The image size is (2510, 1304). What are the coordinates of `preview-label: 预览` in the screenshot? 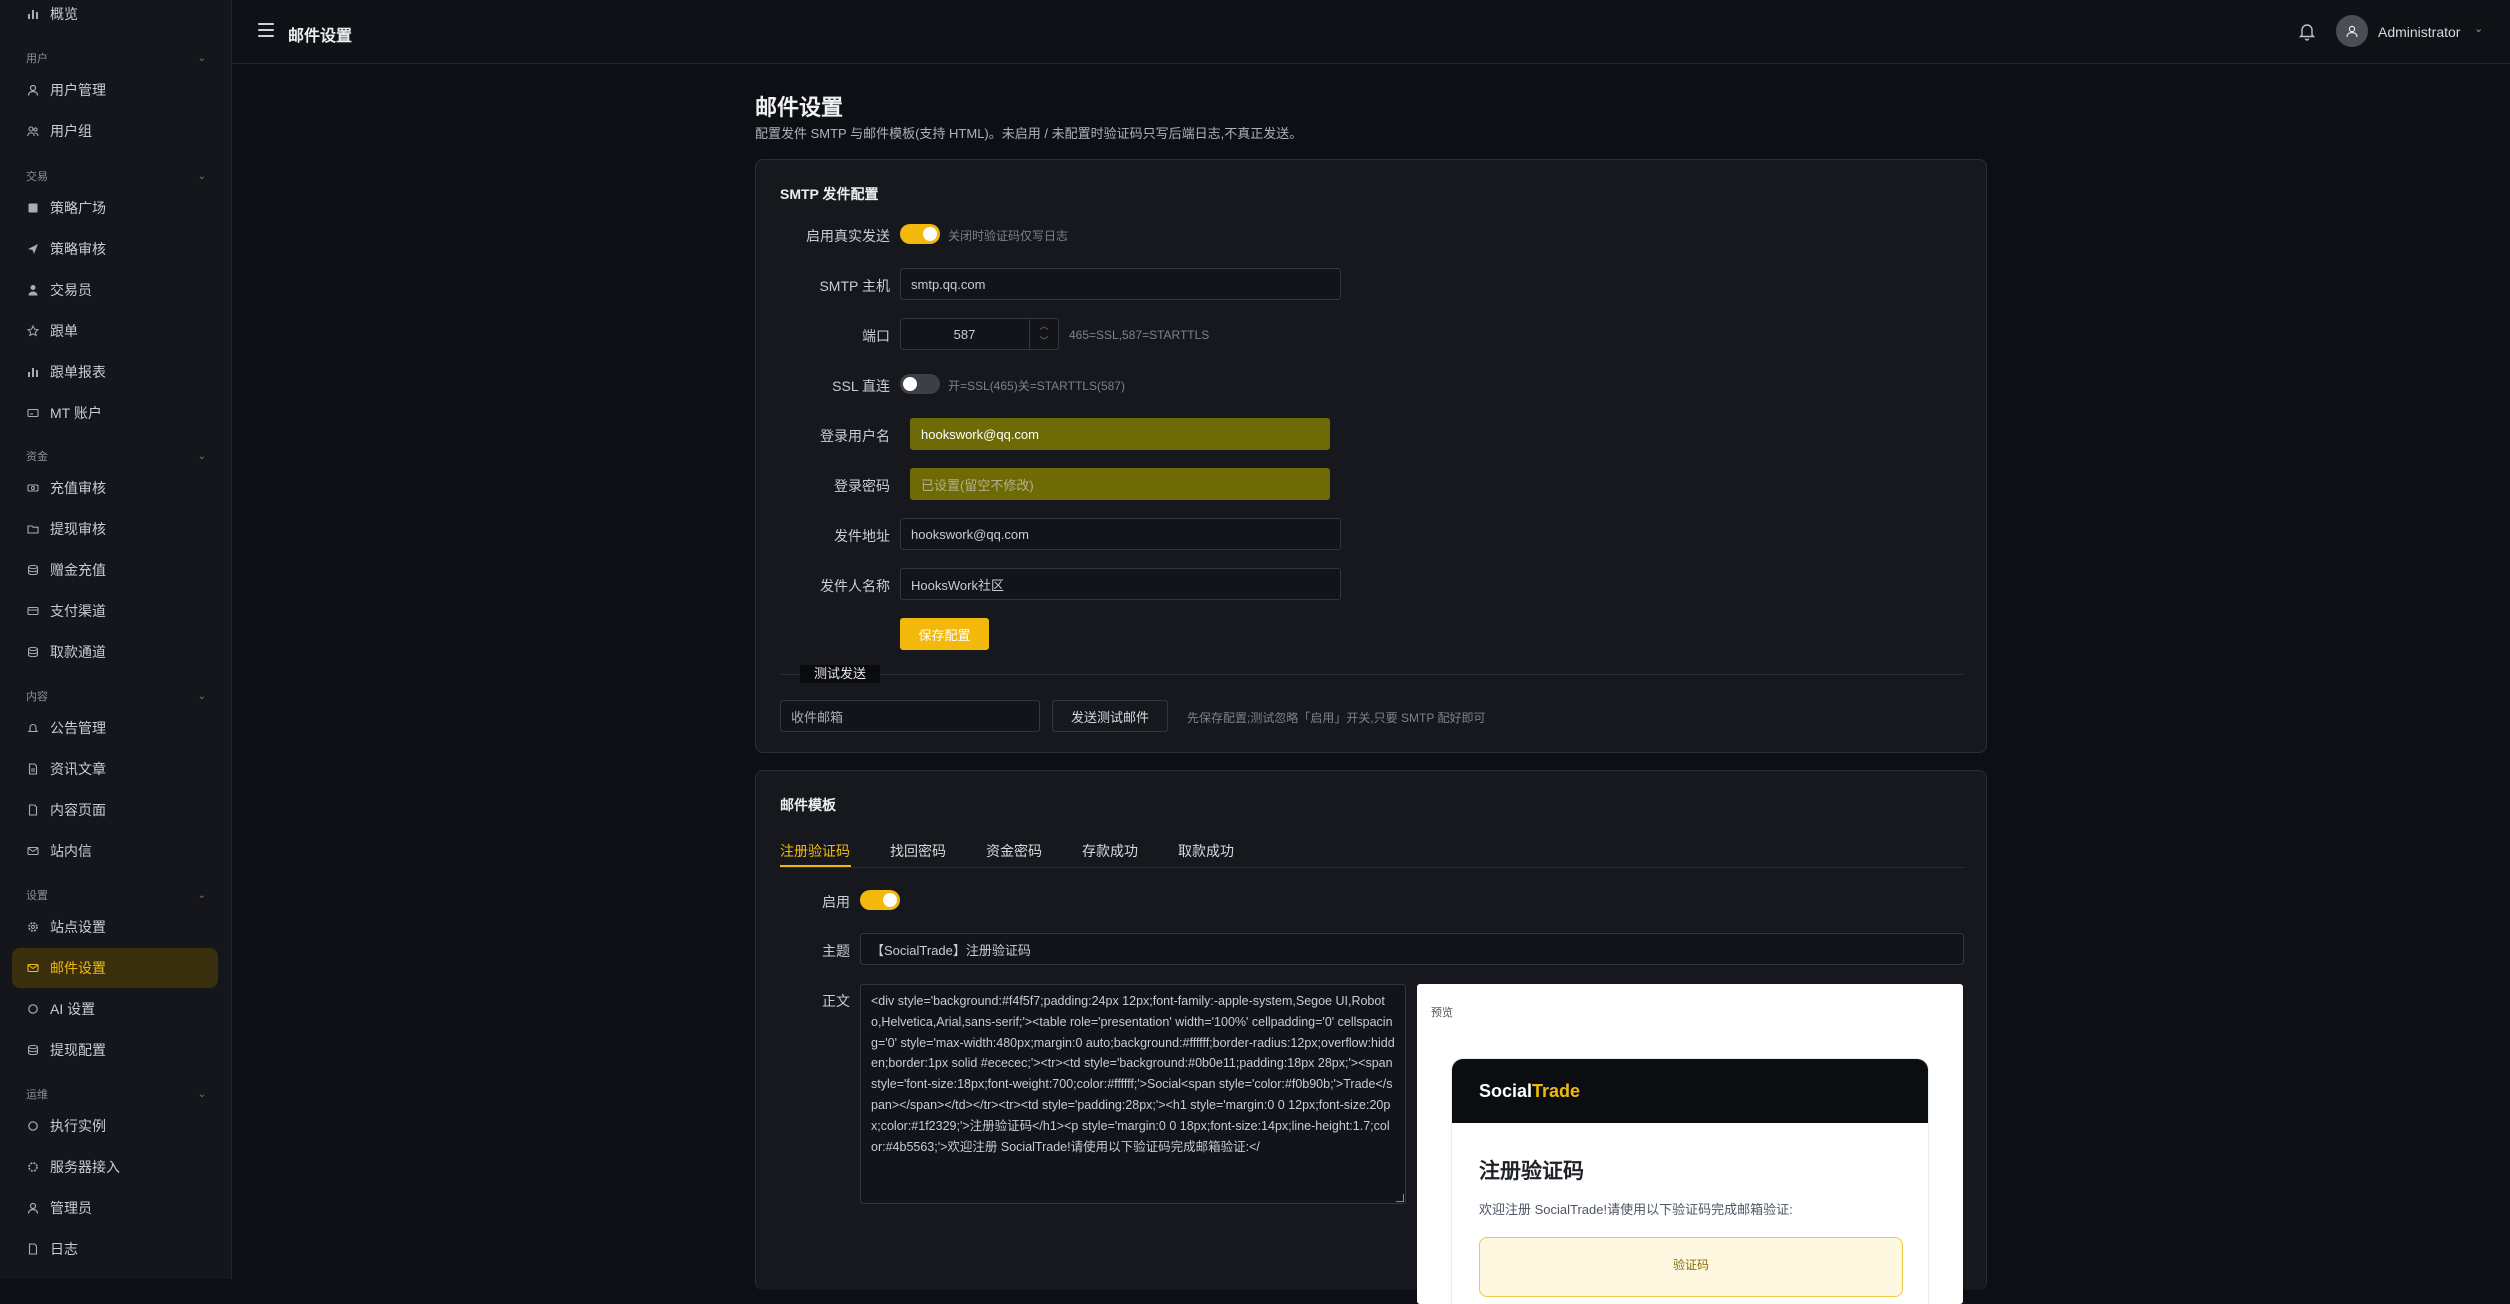 It's located at (1442, 1013).